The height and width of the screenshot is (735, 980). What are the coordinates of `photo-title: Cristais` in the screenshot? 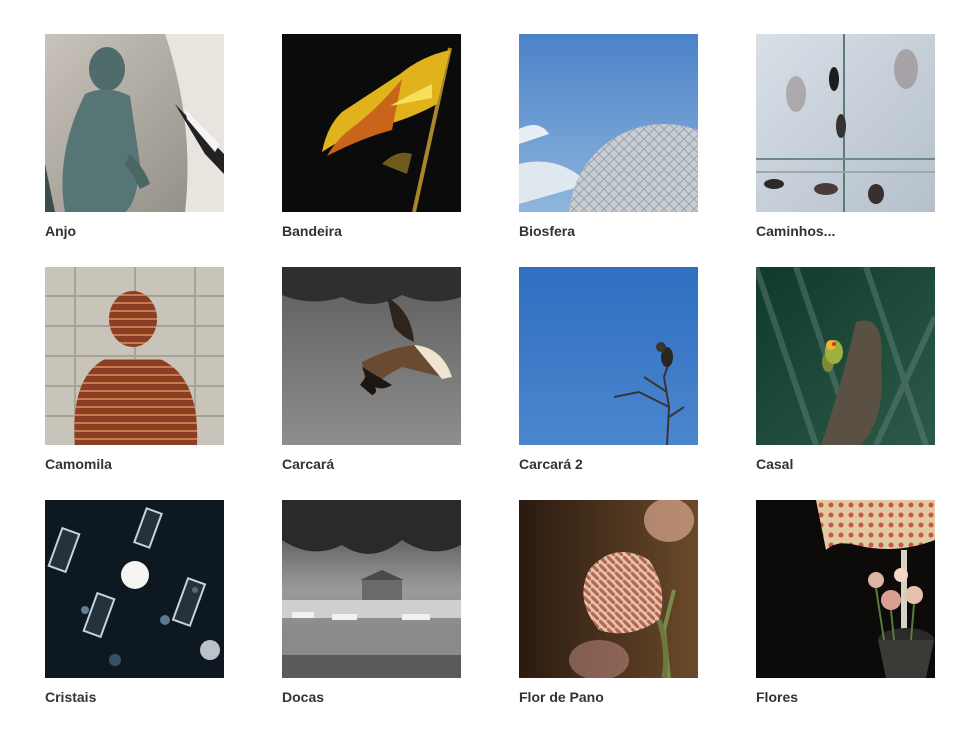 It's located at (134, 697).